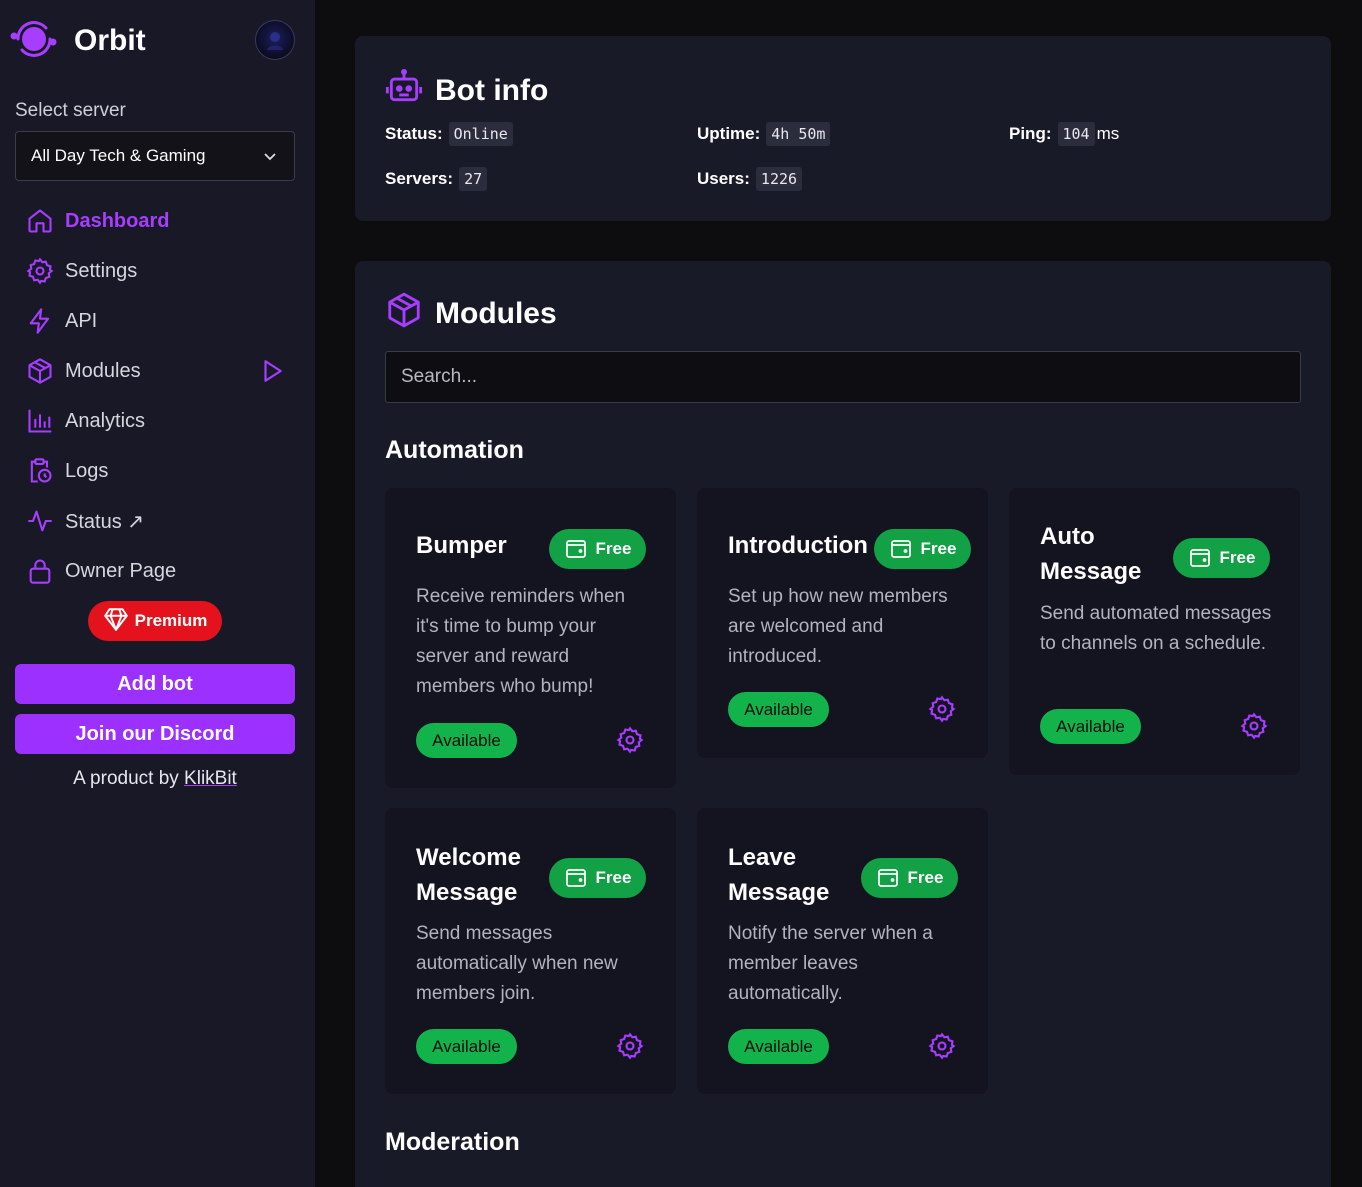  What do you see at coordinates (81, 320) in the screenshot?
I see `sidebar-item-label: API` at bounding box center [81, 320].